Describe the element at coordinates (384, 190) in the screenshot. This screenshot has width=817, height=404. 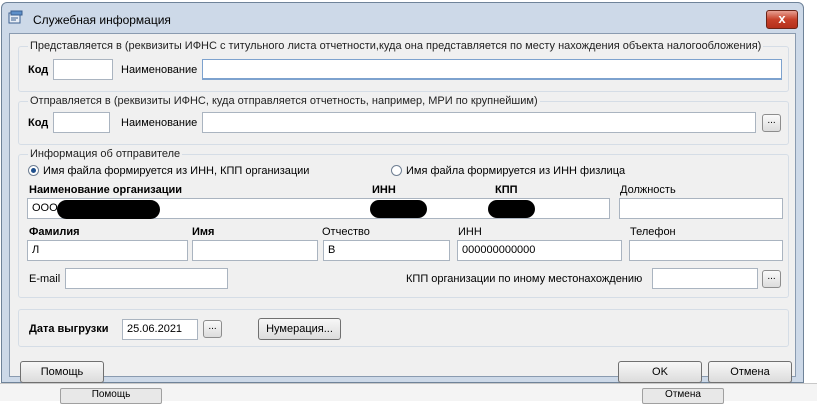
I see `inn-label: ИНН` at that location.